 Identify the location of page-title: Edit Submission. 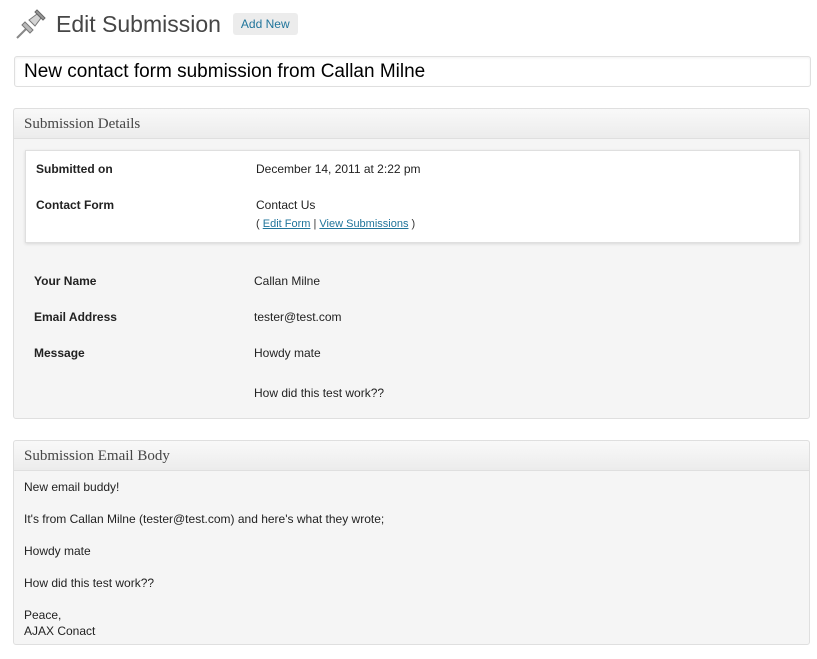
(138, 23).